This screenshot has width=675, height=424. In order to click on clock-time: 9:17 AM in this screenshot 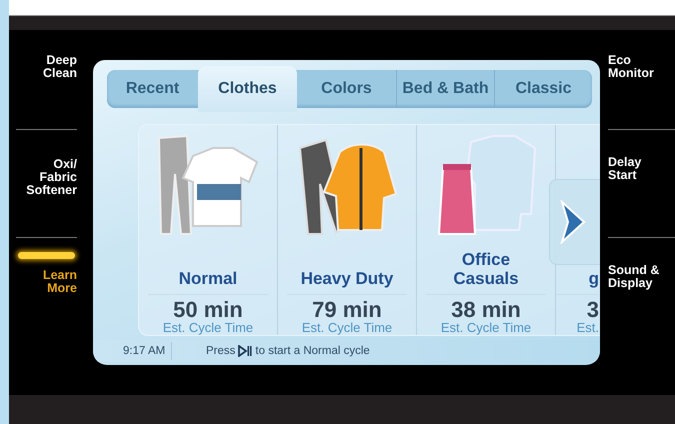, I will do `click(132, 351)`.